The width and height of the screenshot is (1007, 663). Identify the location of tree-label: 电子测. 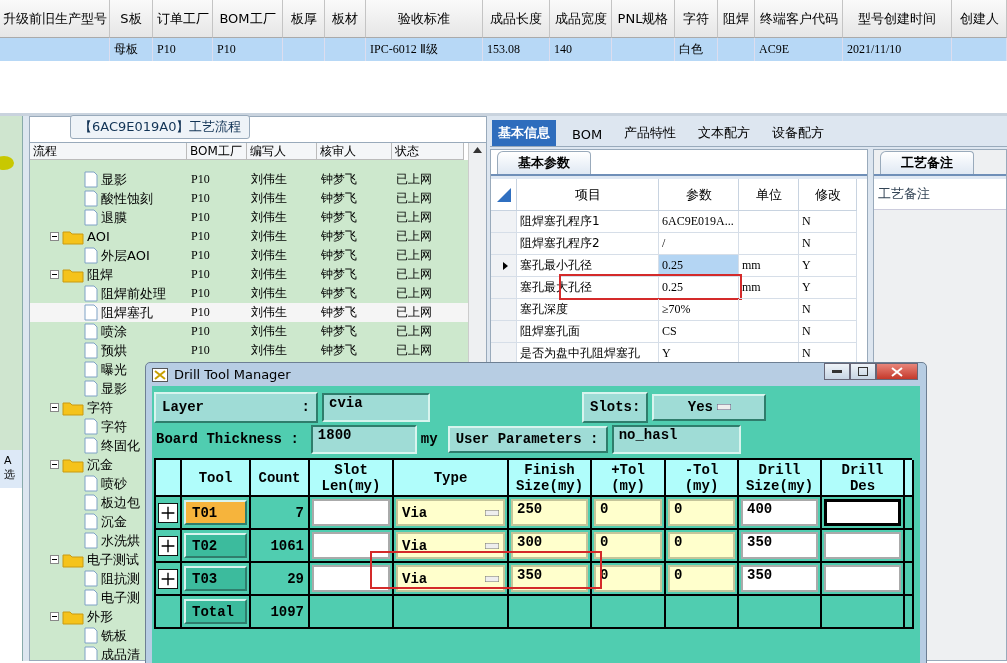
(120, 597).